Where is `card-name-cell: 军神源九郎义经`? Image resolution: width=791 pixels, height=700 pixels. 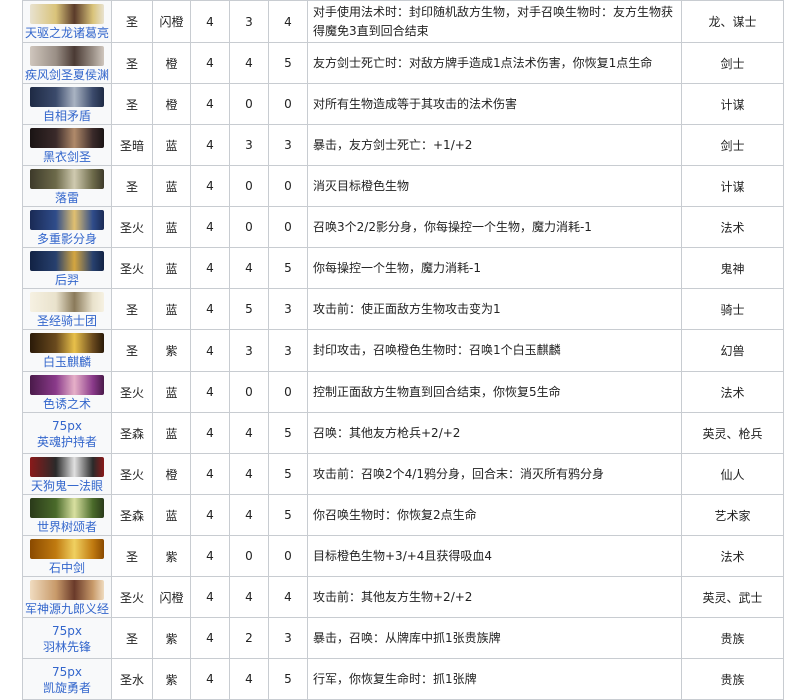
card-name-cell: 军神源九郎义经 is located at coordinates (67, 597).